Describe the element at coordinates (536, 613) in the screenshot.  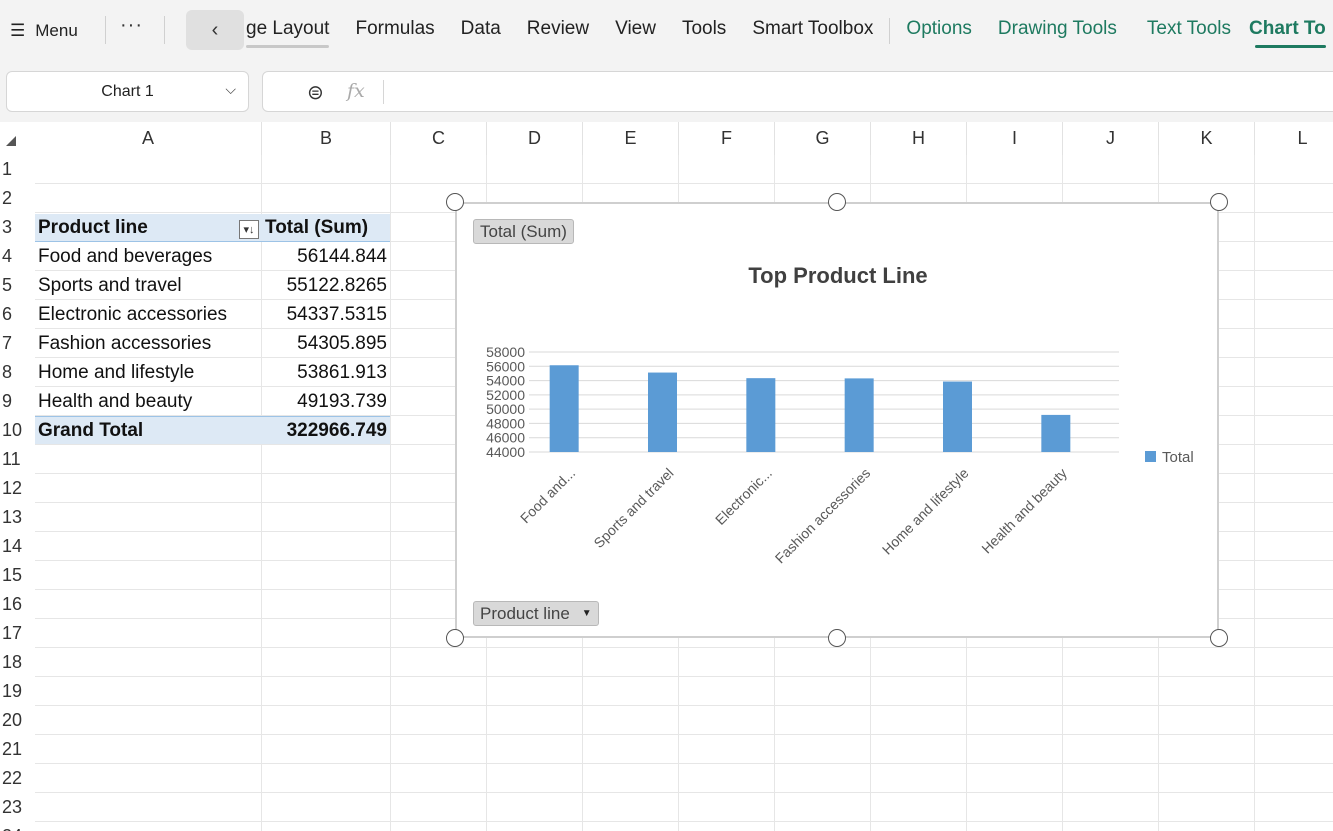
I see `chart-axis-field-button: Product line ▼` at that location.